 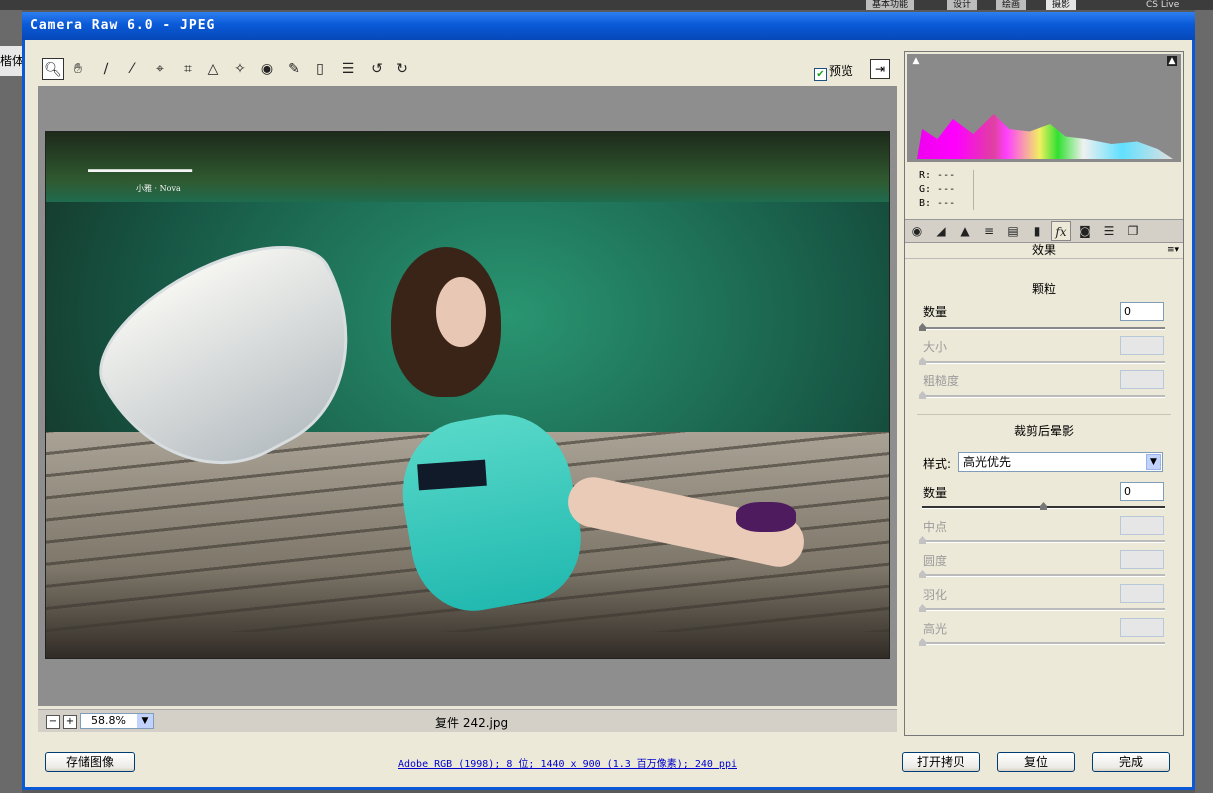 I want to click on effects-tab-icon: fx, so click(x=1061, y=231).